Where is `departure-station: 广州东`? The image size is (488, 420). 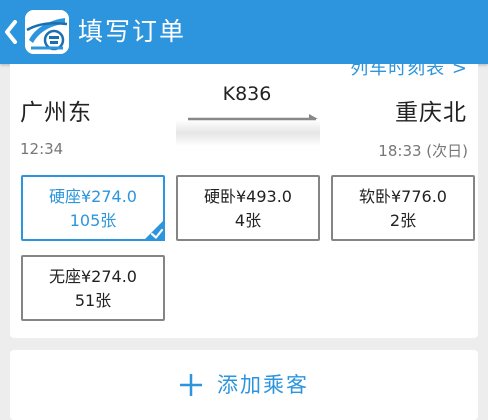 departure-station: 广州东 is located at coordinates (56, 113).